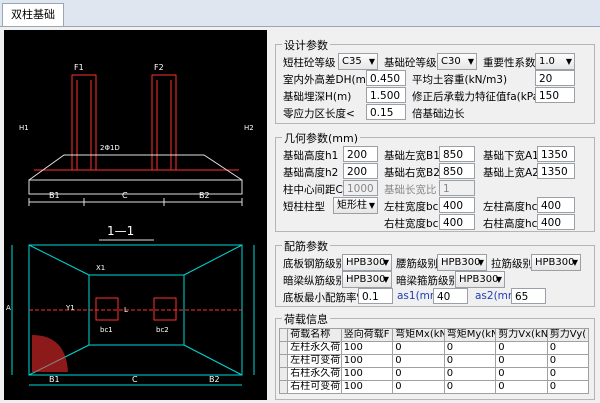 The image size is (600, 403). What do you see at coordinates (360, 188) in the screenshot?
I see `c-input: 1000` at bounding box center [360, 188].